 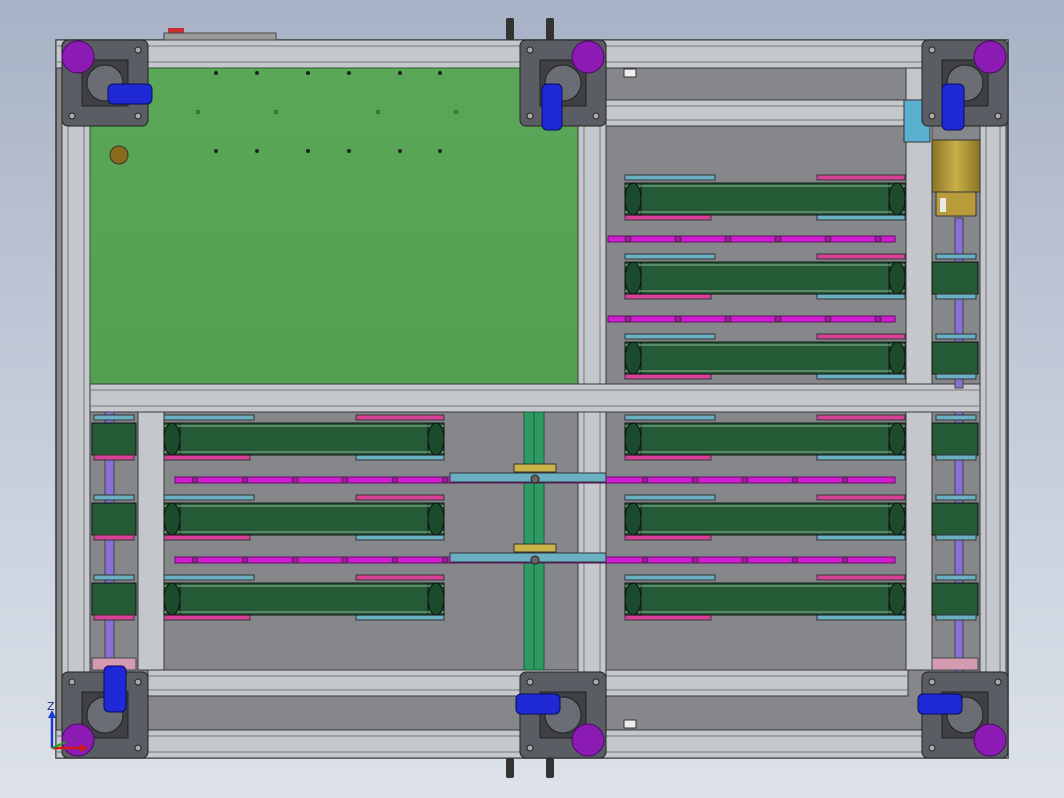 I want to click on left-column-belts, so click(x=114, y=517).